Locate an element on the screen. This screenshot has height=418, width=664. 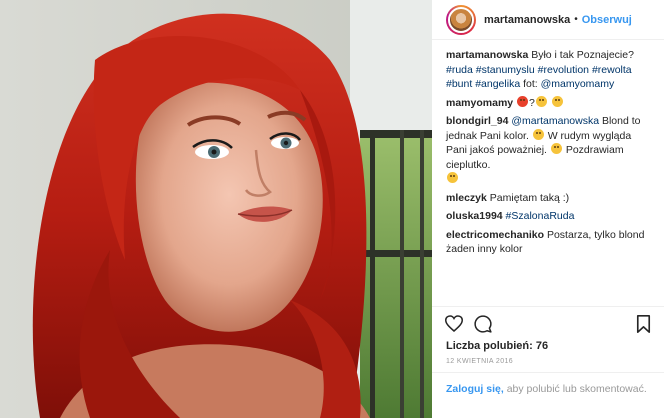
hashtag: #stanumyslu is located at coordinates (505, 70).